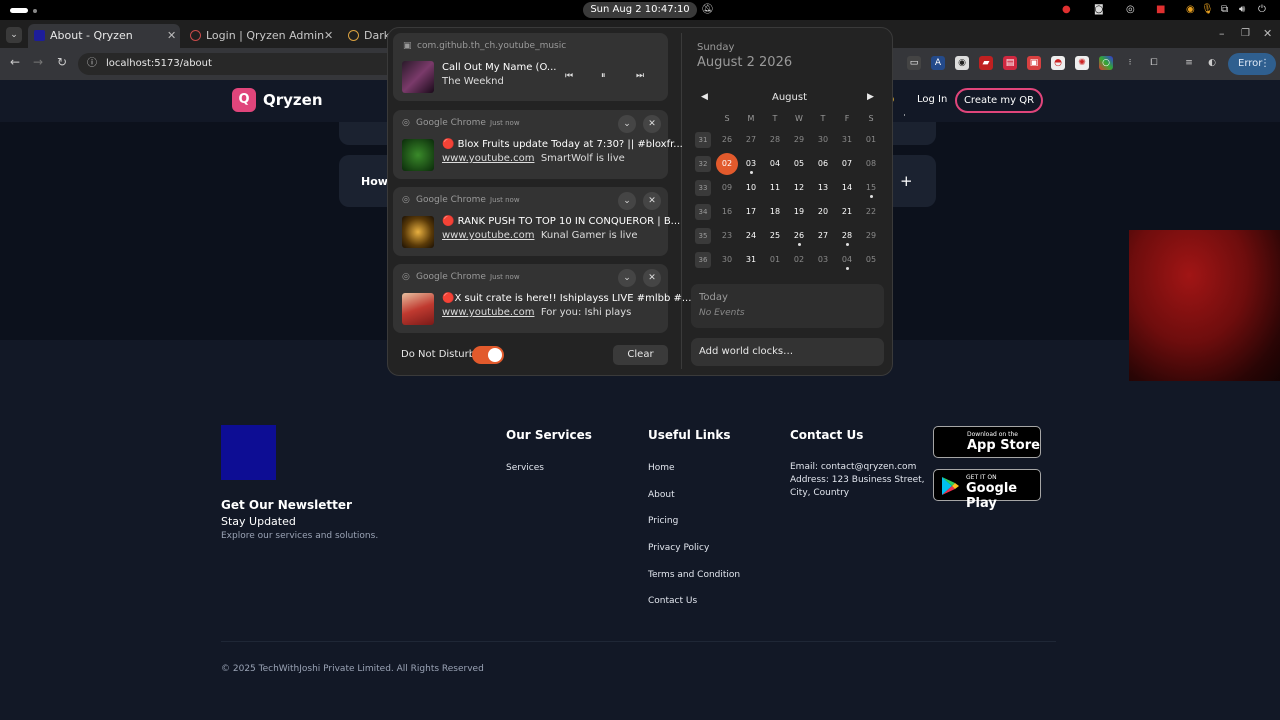 Image resolution: width=1280 pixels, height=720 pixels. I want to click on screen-record-icon: ■, so click(1160, 10).